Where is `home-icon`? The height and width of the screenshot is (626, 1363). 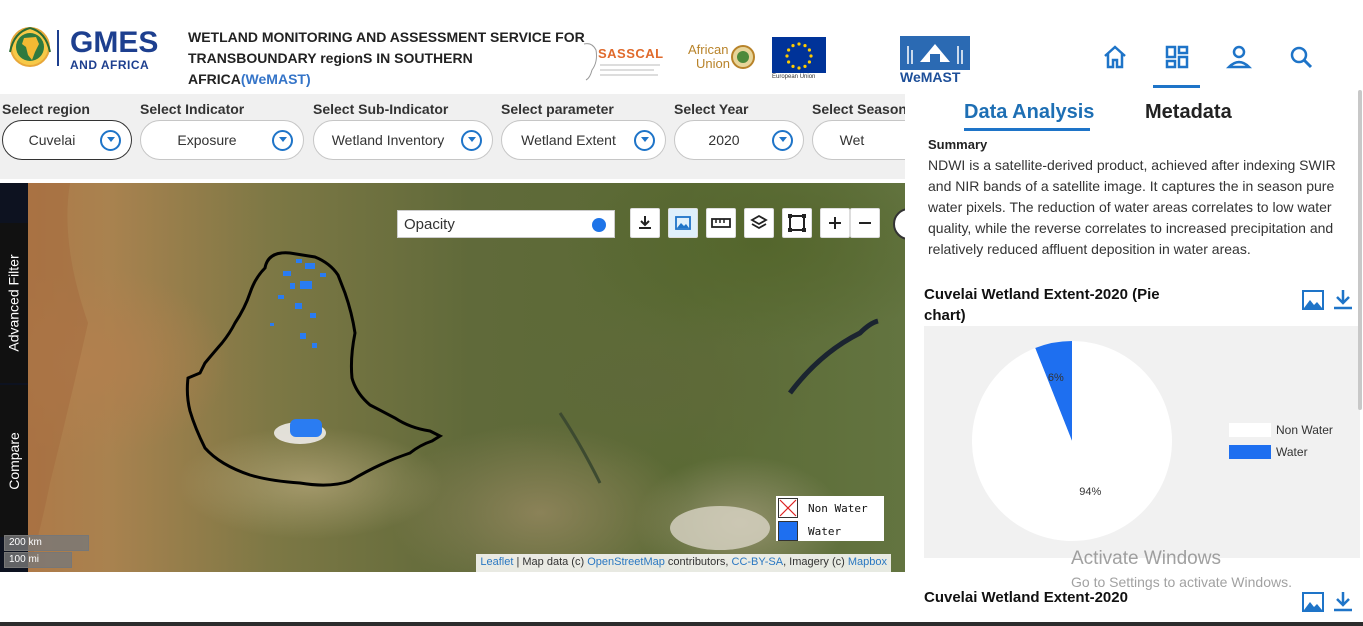 home-icon is located at coordinates (1115, 57).